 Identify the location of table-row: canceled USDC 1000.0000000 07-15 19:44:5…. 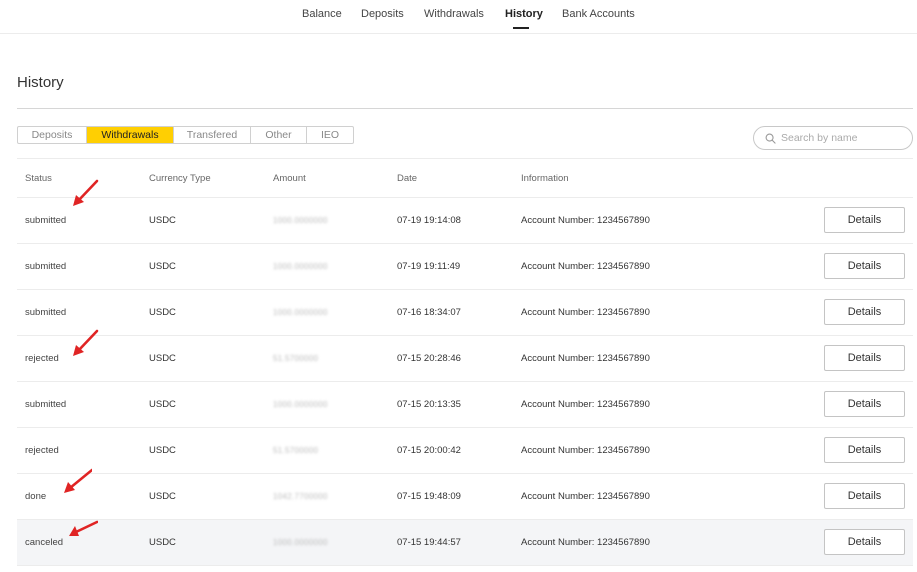
(465, 543).